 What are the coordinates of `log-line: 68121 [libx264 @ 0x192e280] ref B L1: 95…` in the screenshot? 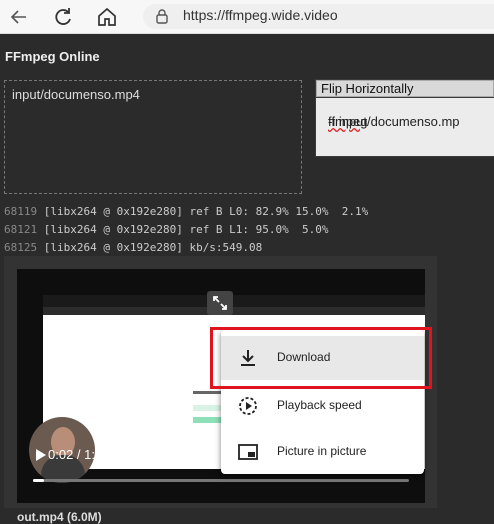 It's located at (166, 229).